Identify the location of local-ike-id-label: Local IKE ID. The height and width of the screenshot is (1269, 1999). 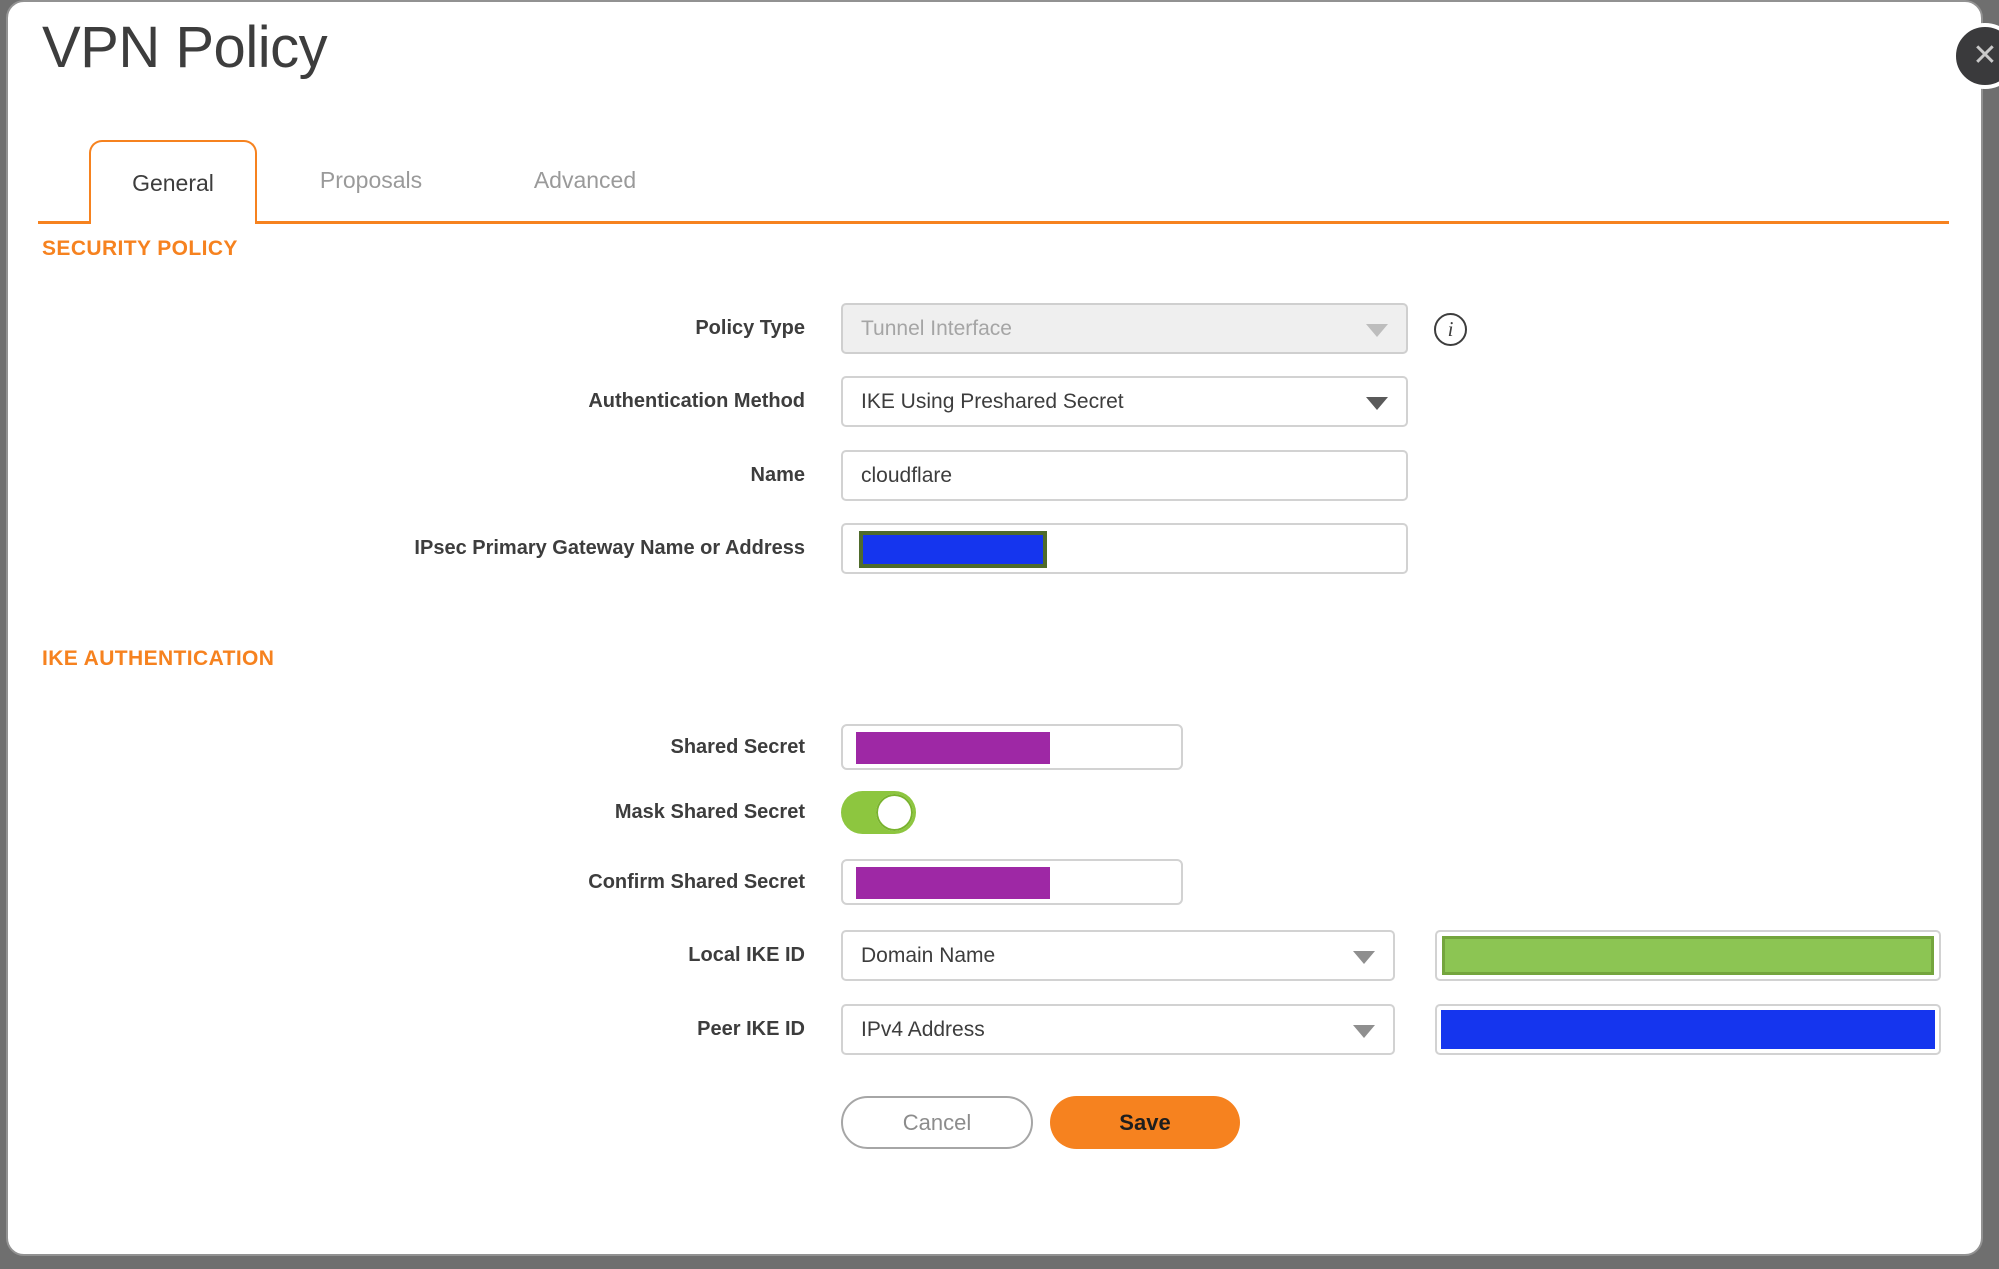
(746, 955).